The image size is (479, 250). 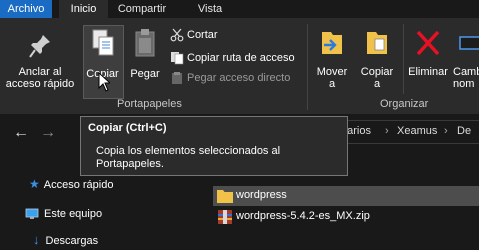 What do you see at coordinates (177, 78) in the screenshot?
I see `paste-shortcut-icon` at bounding box center [177, 78].